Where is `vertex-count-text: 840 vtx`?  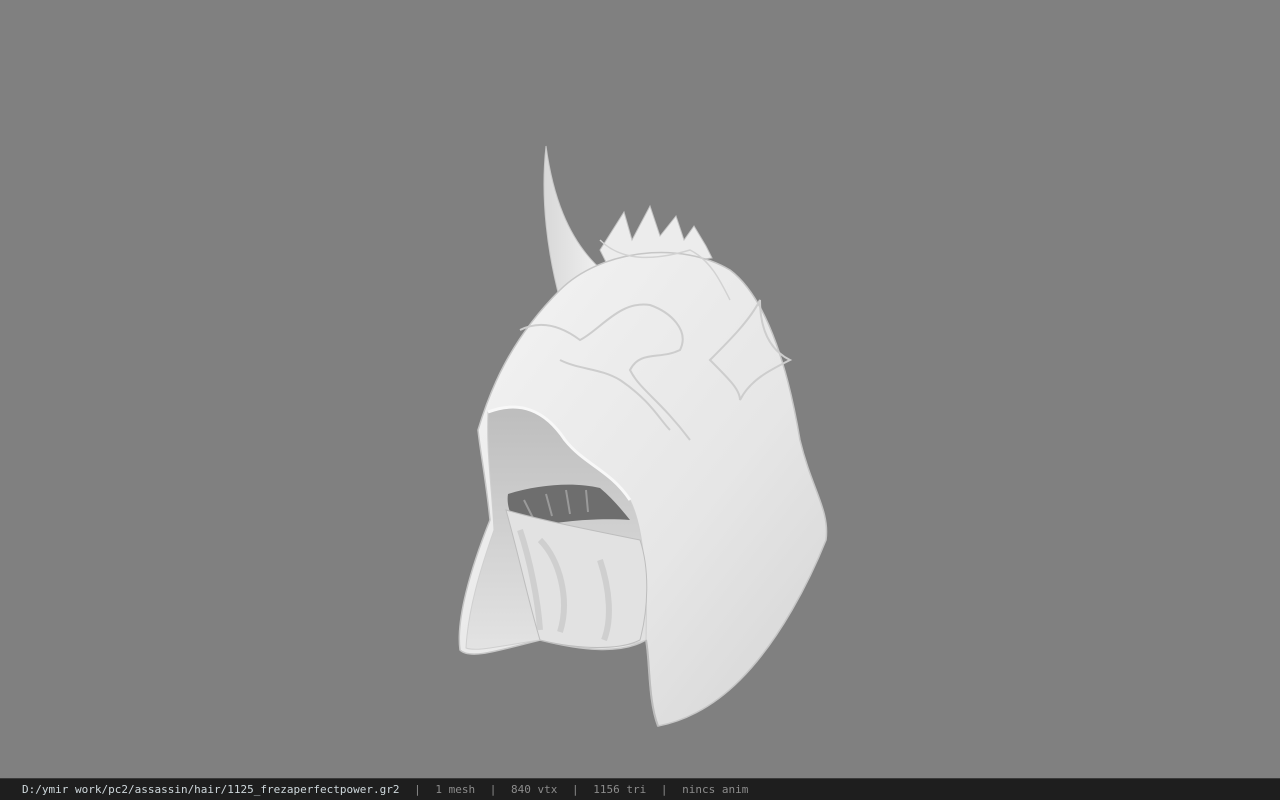 vertex-count-text: 840 vtx is located at coordinates (534, 789).